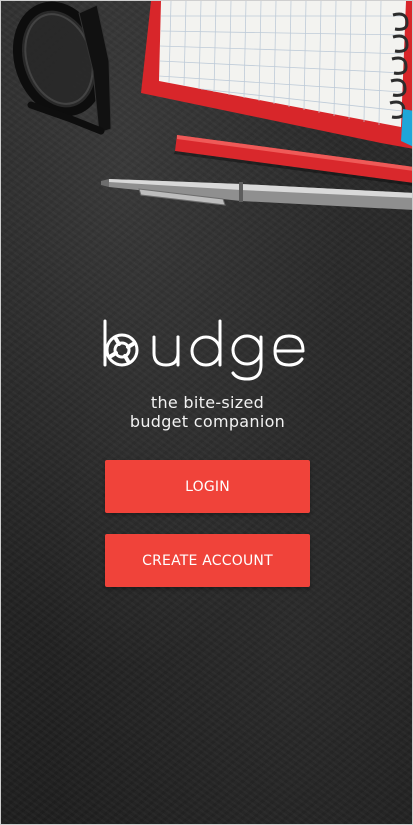 Image resolution: width=413 pixels, height=825 pixels. I want to click on login-button: LOGIN, so click(207, 486).